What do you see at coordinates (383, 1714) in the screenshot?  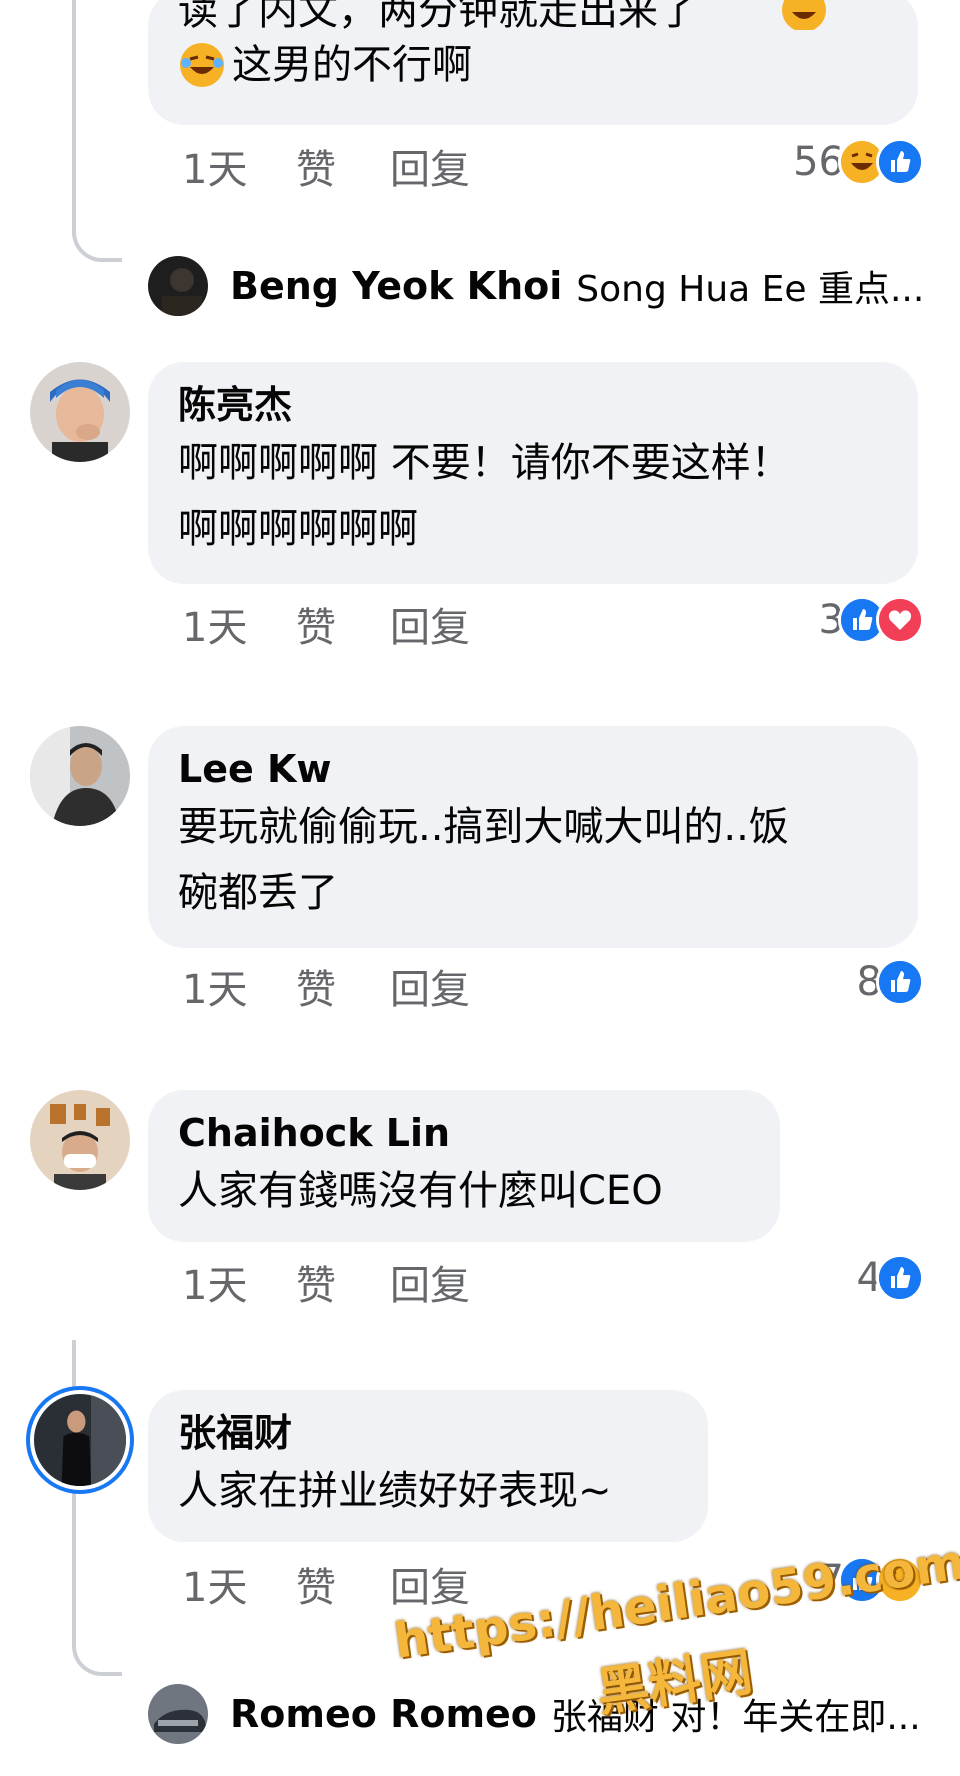 I see `reply-author: Romeo Romeo` at bounding box center [383, 1714].